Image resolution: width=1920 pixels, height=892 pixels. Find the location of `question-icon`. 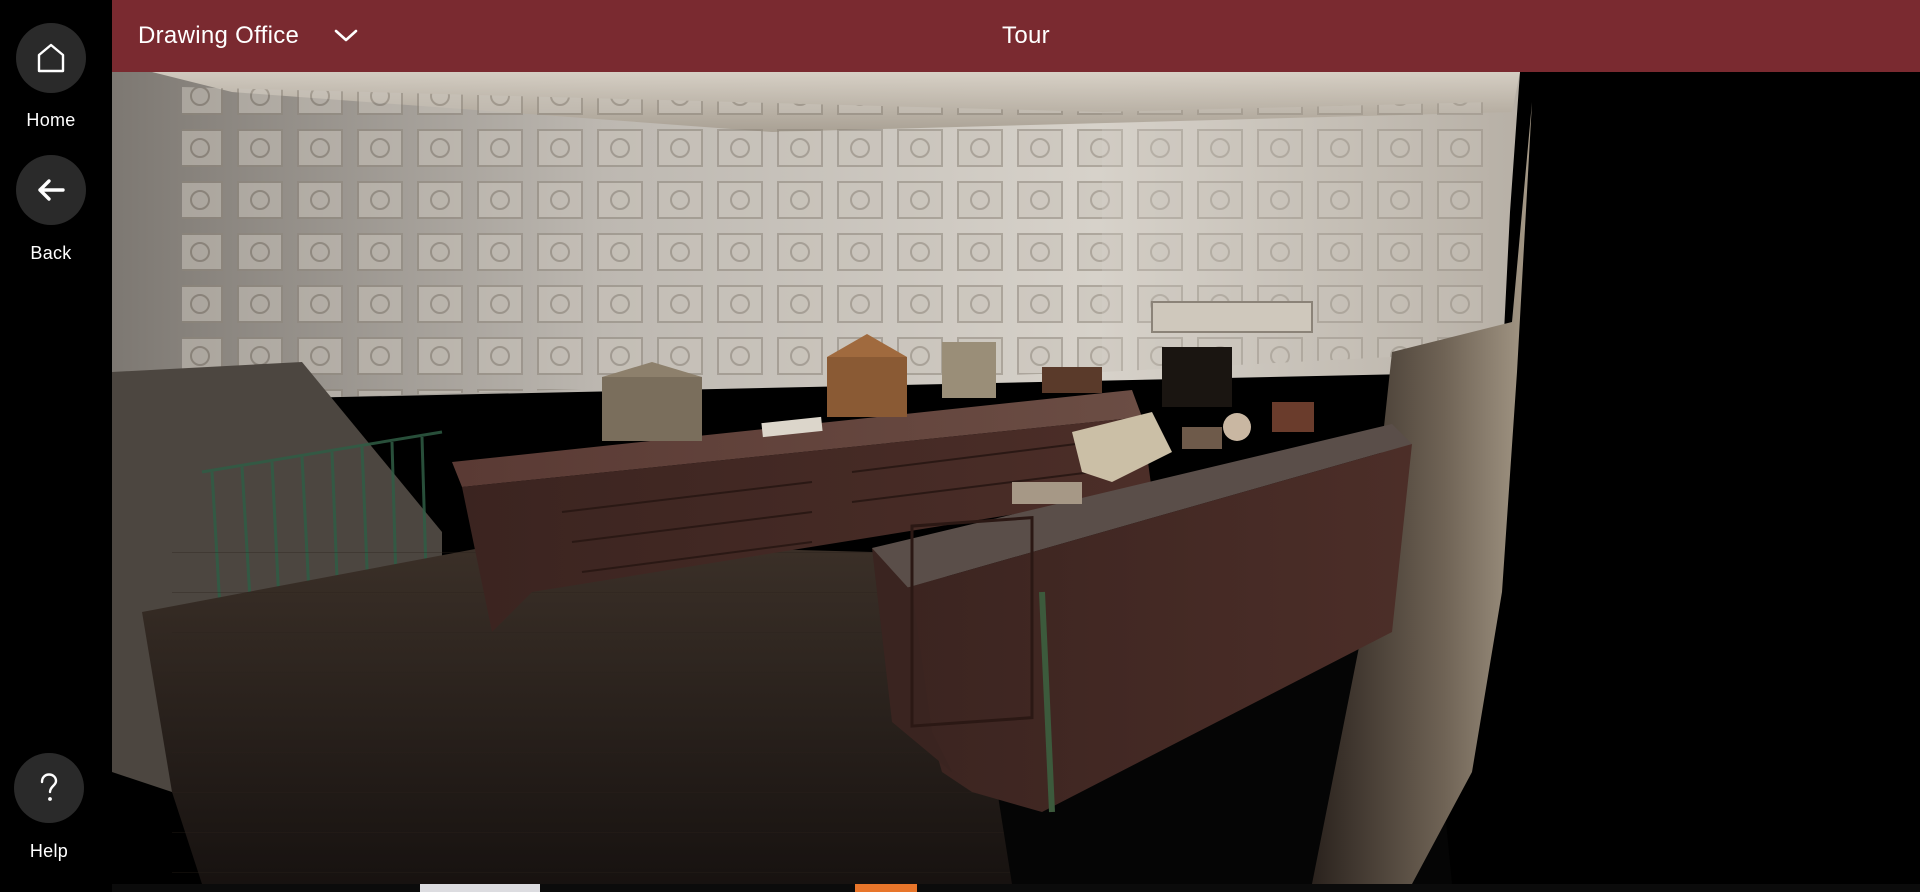

question-icon is located at coordinates (49, 788).